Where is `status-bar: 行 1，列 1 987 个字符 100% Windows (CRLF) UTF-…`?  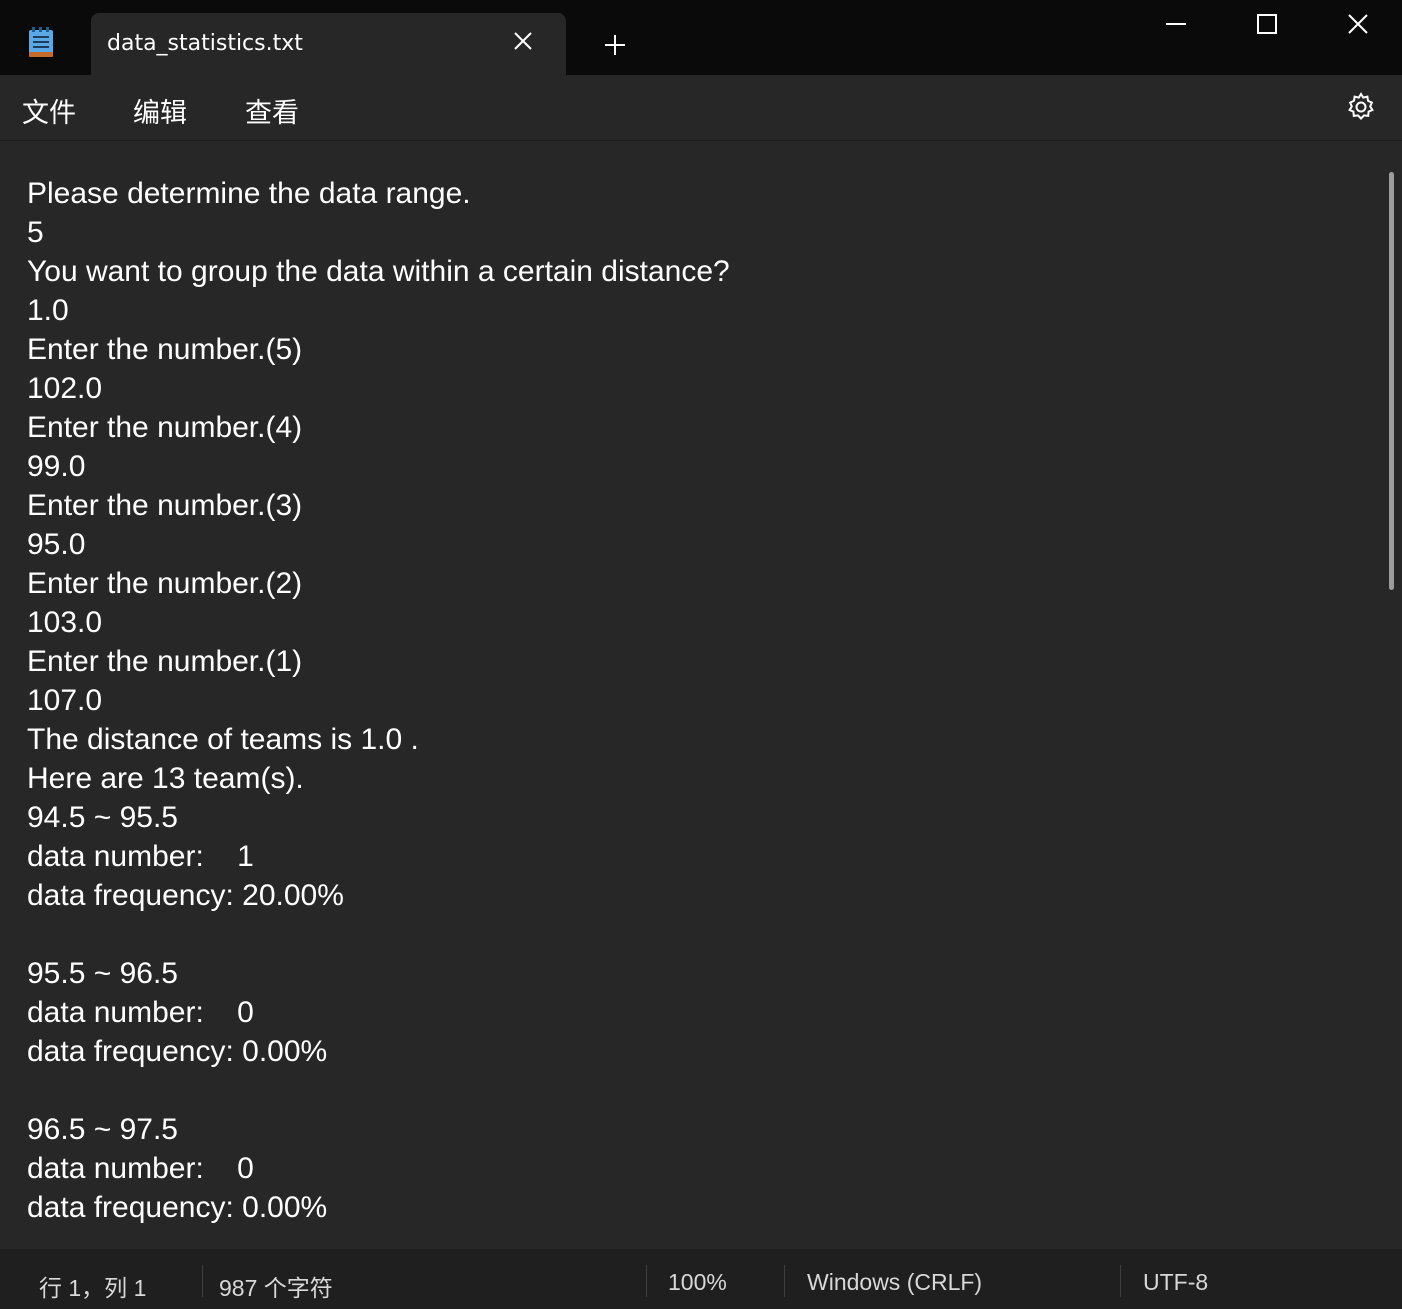
status-bar: 行 1，列 1 987 个字符 100% Windows (CRLF) UTF-… is located at coordinates (701, 1279).